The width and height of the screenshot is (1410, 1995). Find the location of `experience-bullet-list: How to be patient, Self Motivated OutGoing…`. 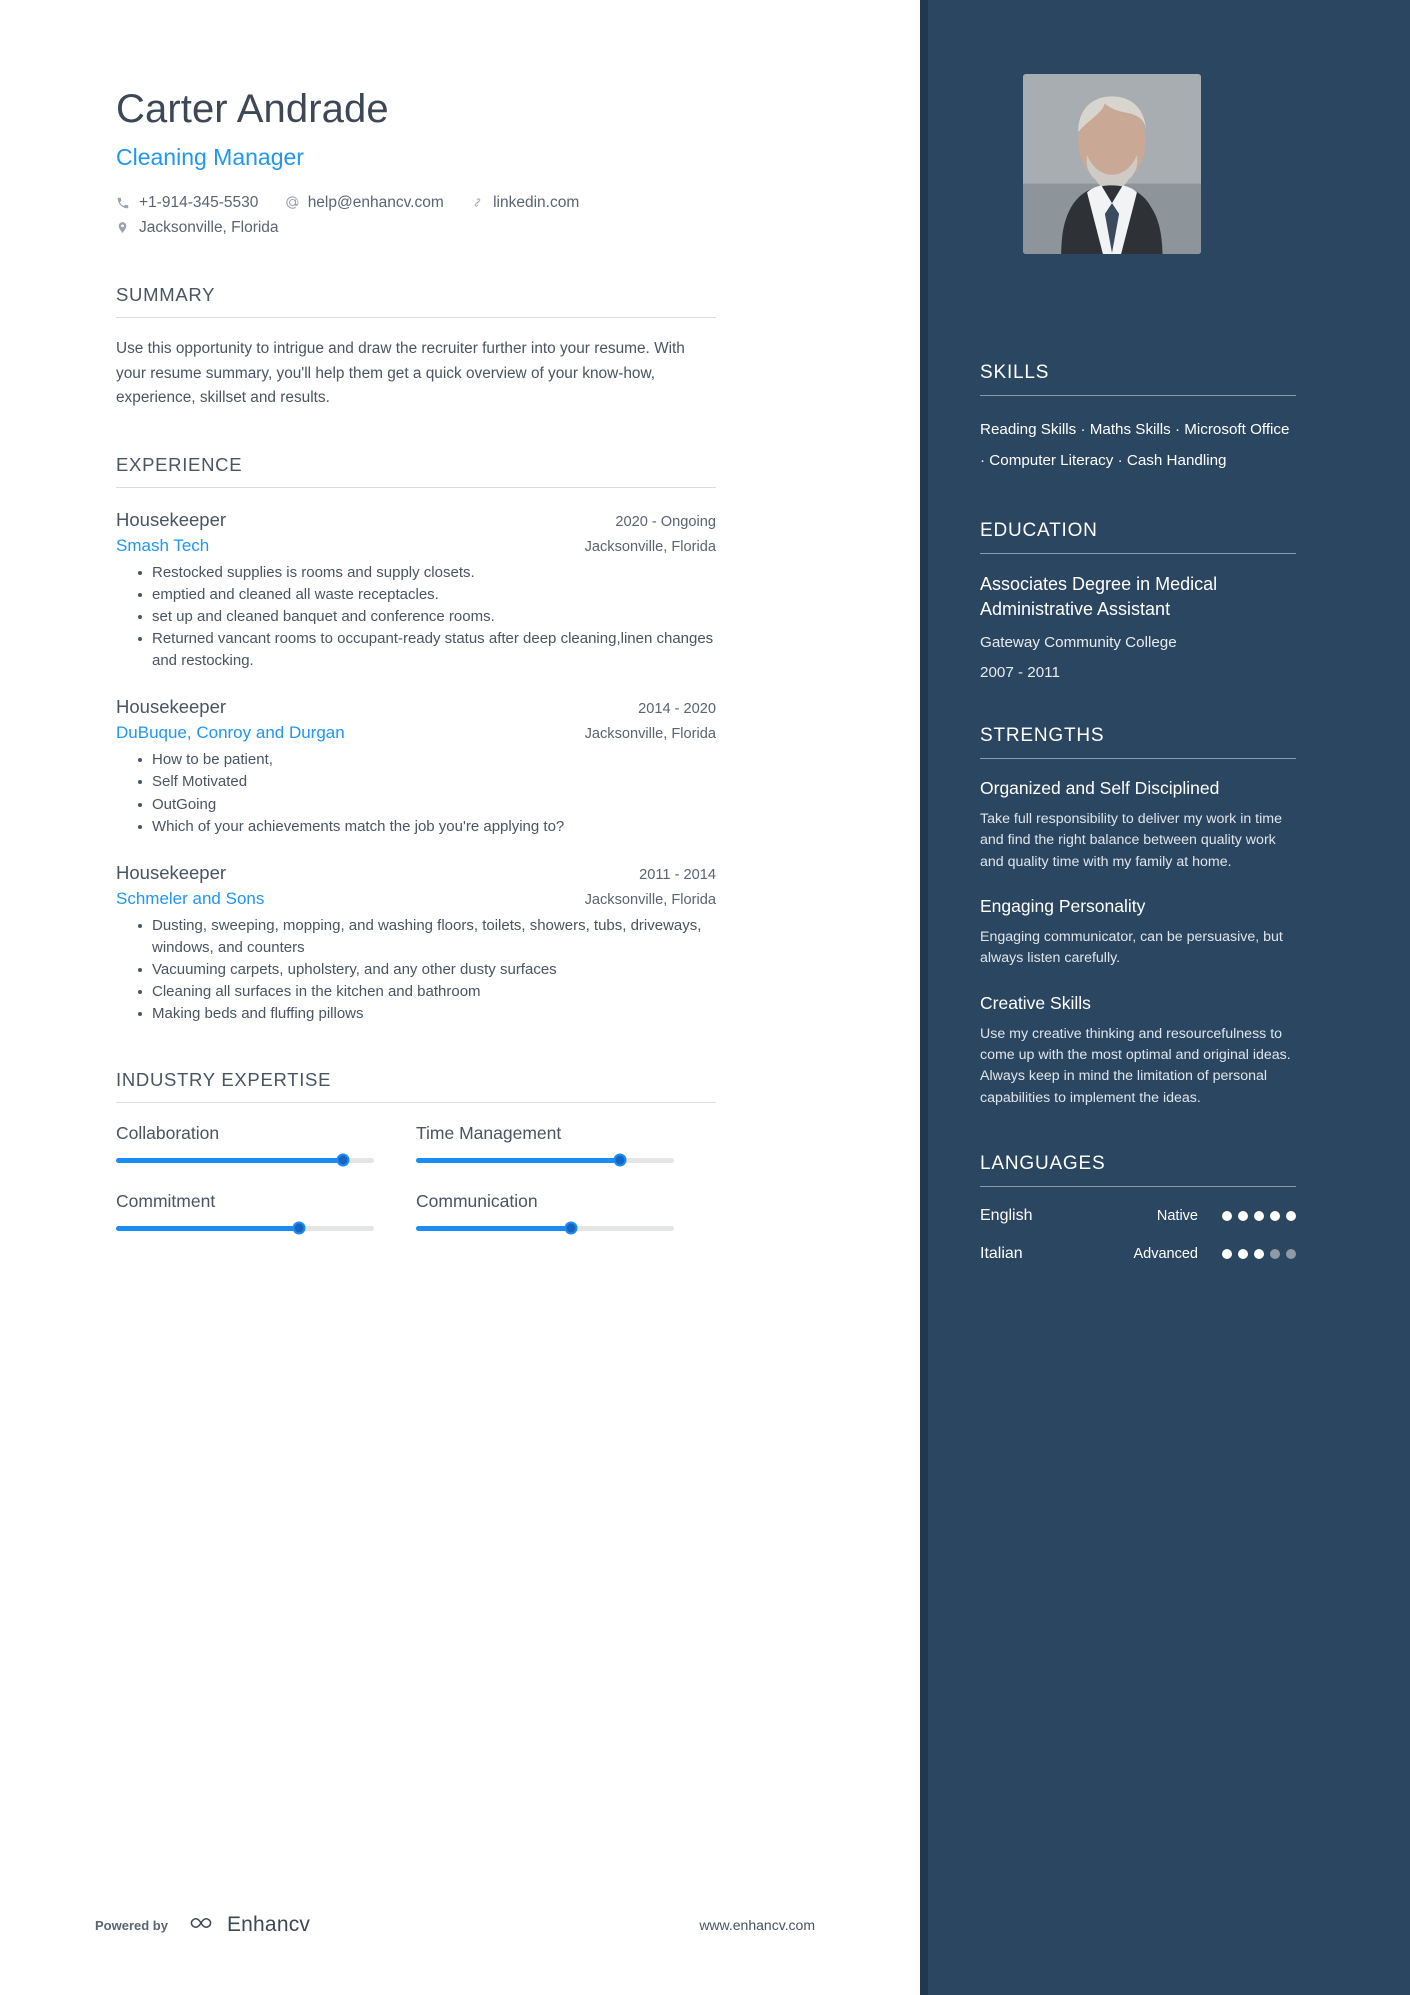

experience-bullet-list: How to be patient, Self Motivated OutGoing… is located at coordinates (416, 793).